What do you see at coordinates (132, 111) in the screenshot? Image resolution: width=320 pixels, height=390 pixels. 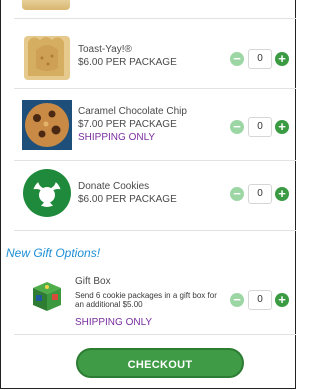 I see `product-name: Caramel Chocolate Chip` at bounding box center [132, 111].